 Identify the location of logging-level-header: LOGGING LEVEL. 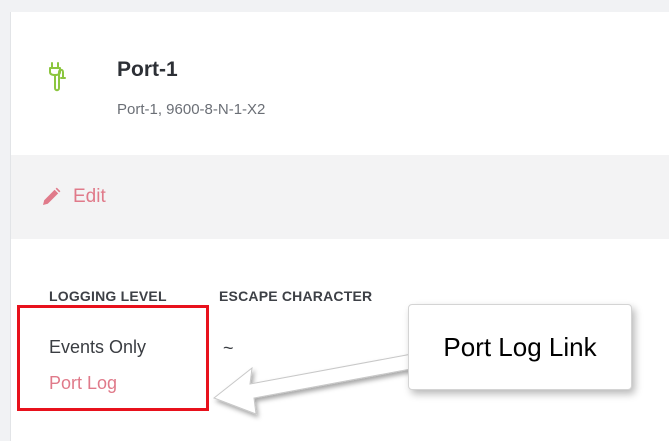
(108, 296).